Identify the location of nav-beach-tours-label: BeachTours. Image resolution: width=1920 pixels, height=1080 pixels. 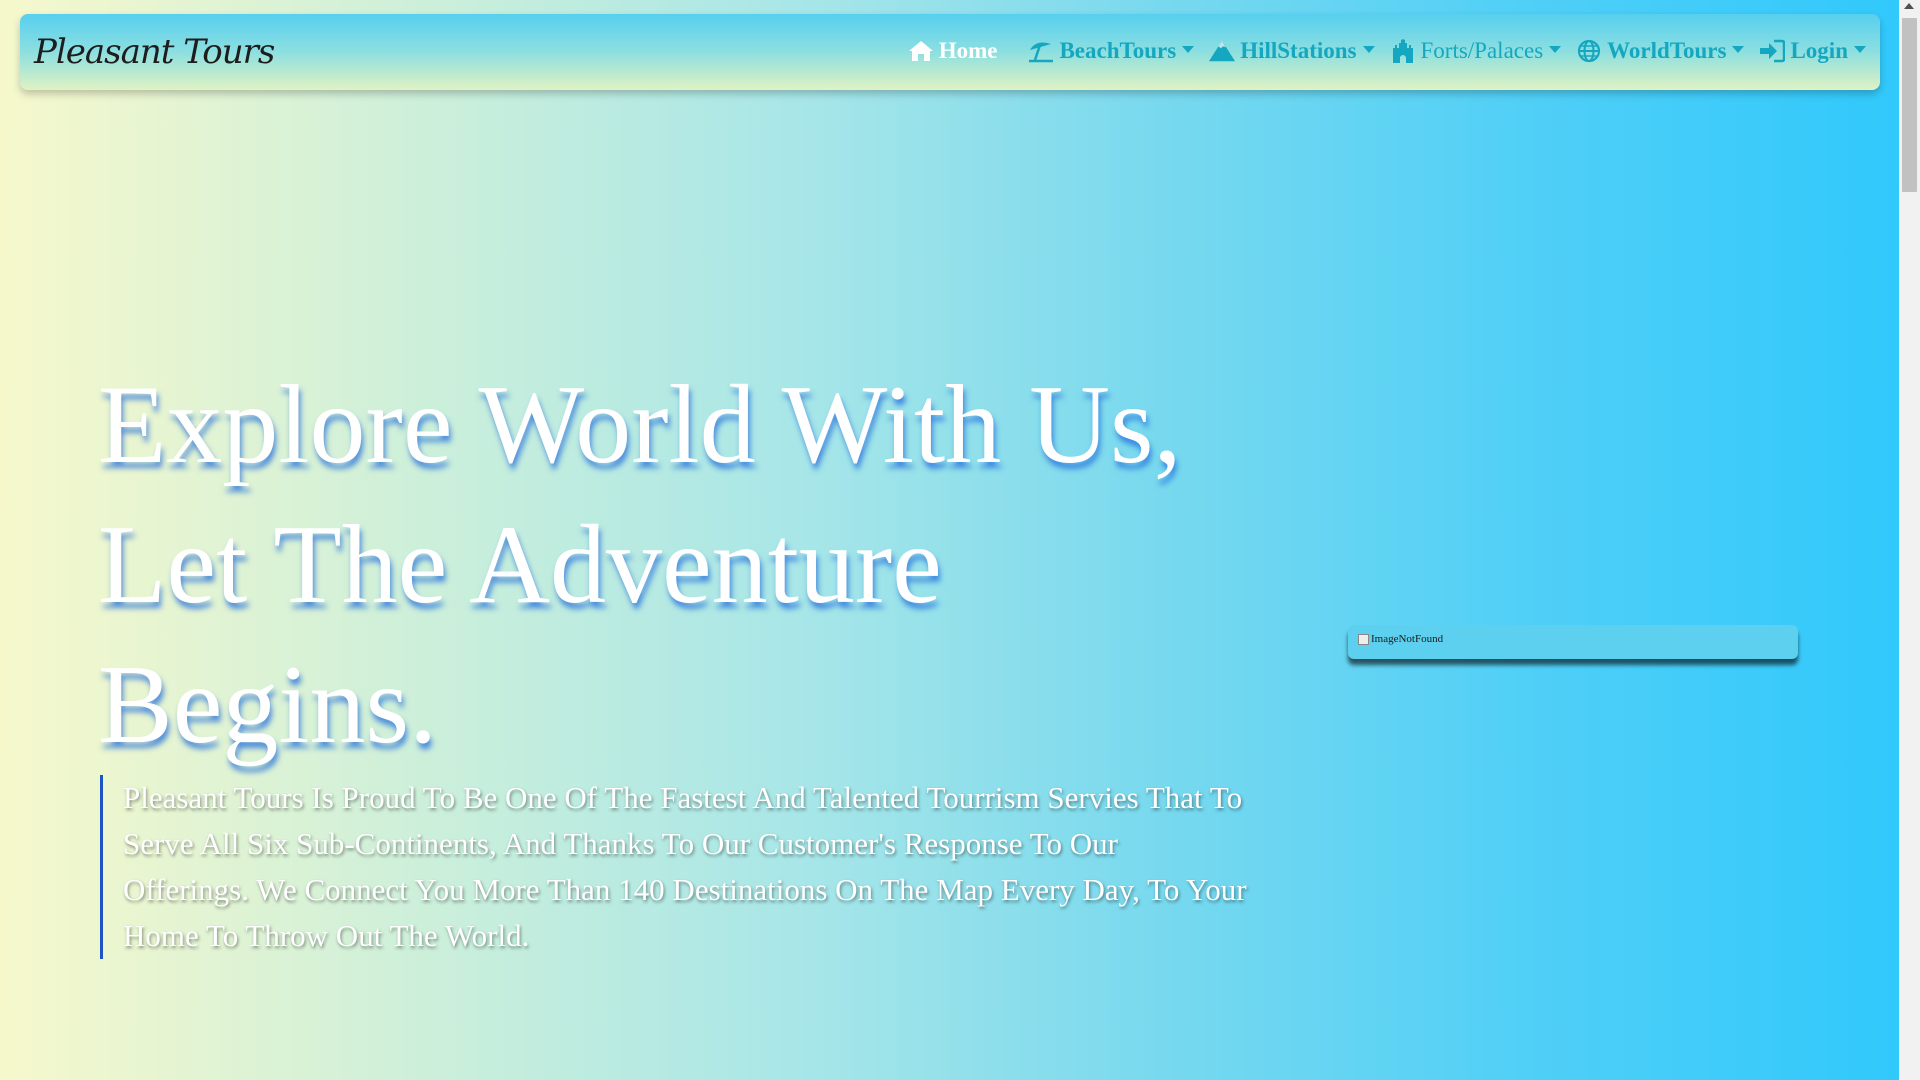
(1118, 50).